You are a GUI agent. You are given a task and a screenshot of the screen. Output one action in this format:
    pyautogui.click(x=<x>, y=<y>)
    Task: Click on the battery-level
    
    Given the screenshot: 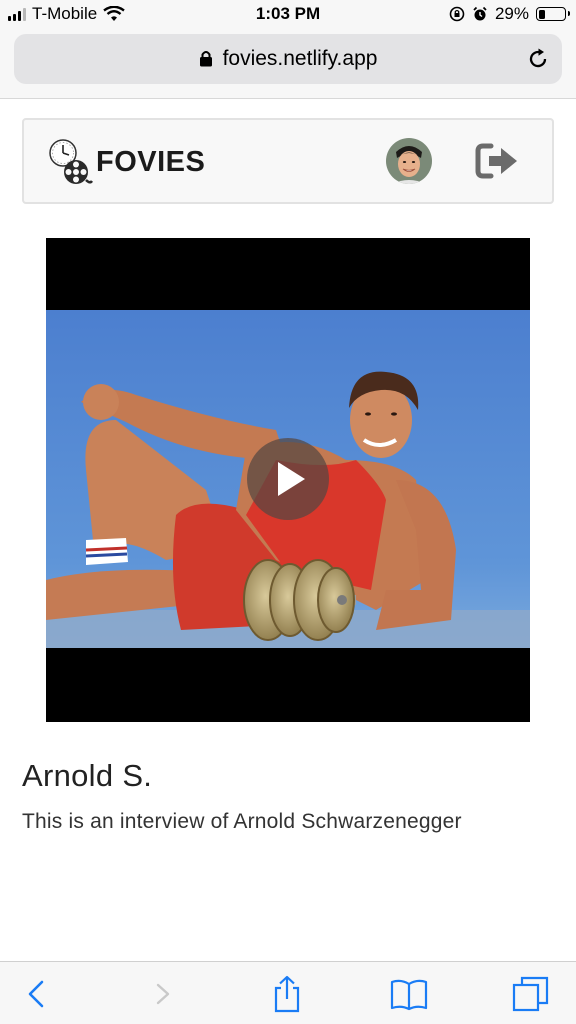 What is the action you would take?
    pyautogui.click(x=542, y=14)
    